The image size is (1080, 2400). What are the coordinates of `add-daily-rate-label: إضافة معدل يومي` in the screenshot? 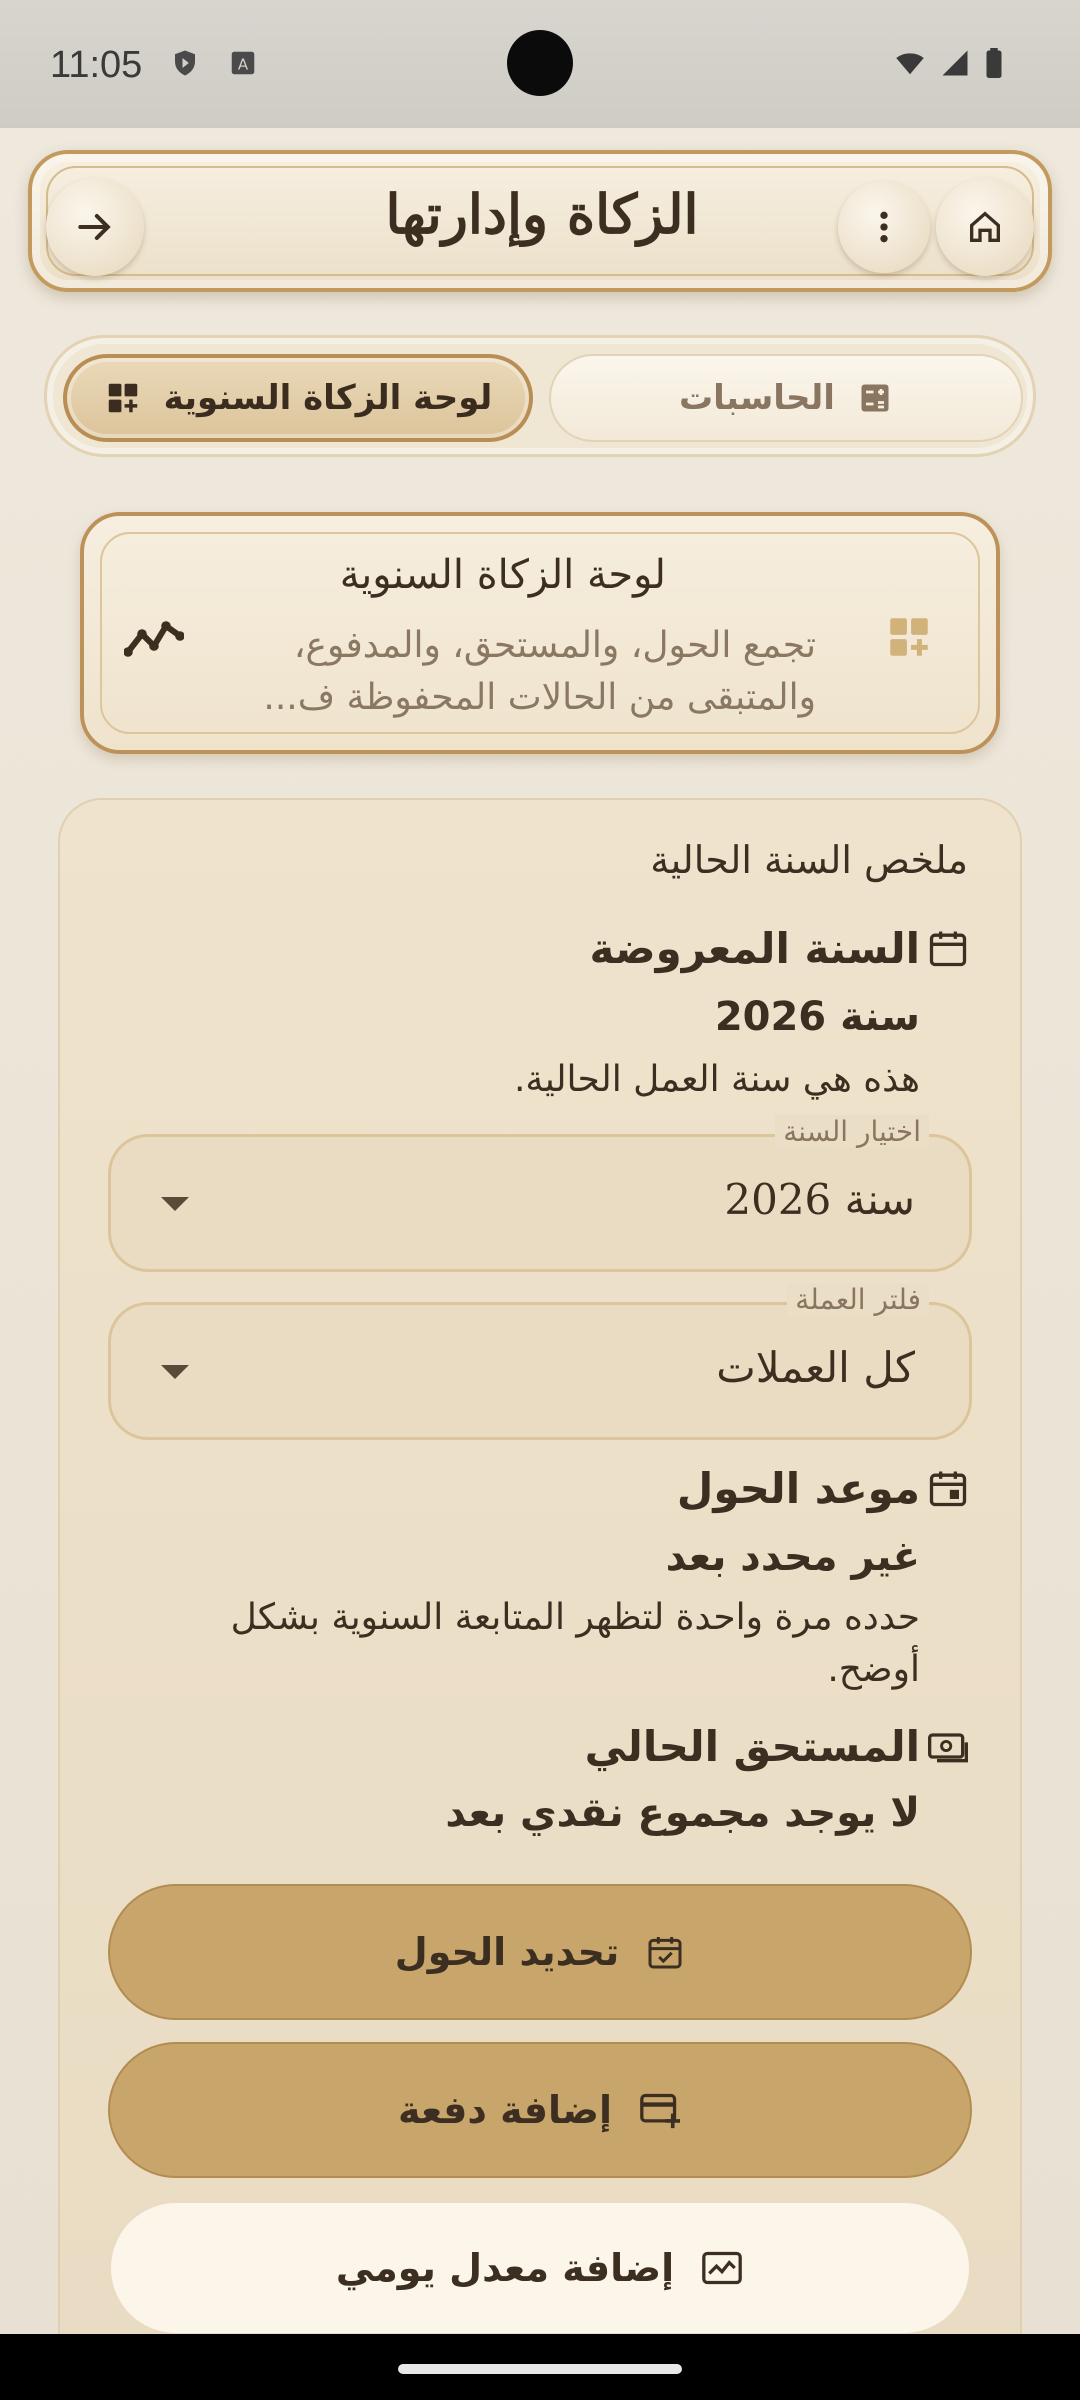 It's located at (505, 2268).